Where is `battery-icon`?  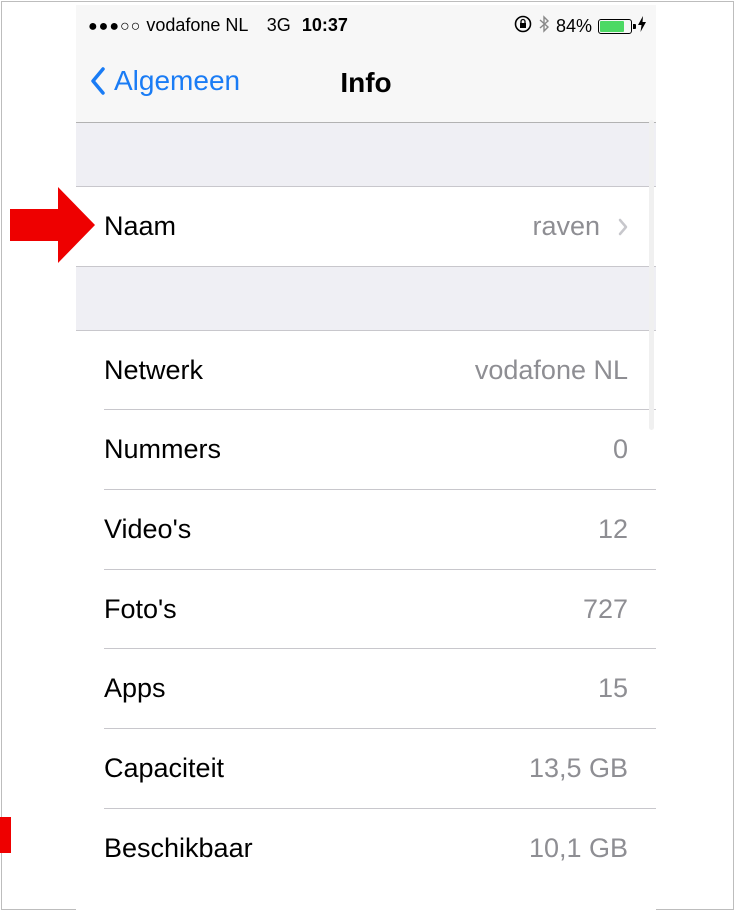
battery-icon is located at coordinates (617, 26).